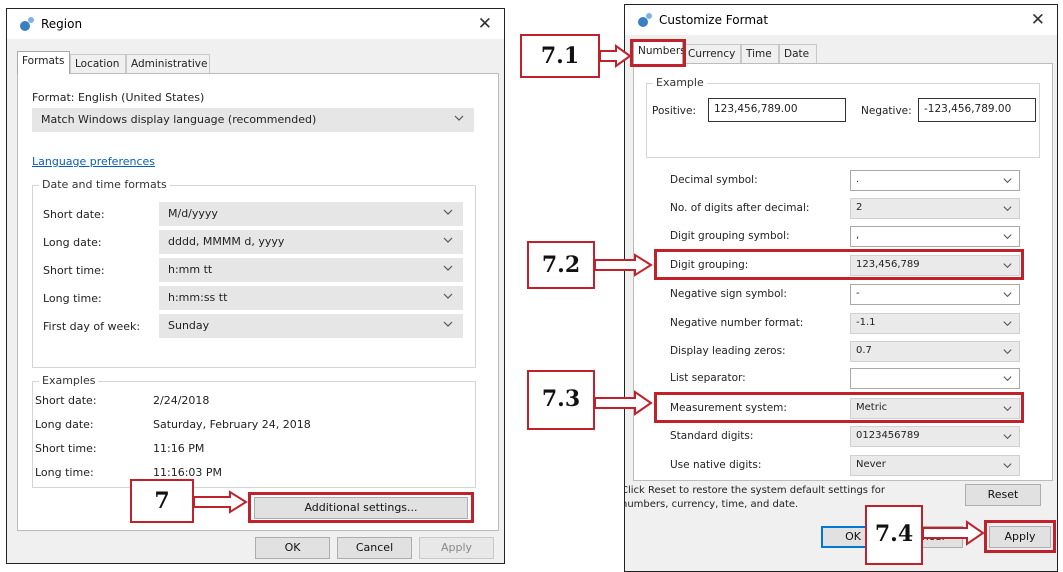  What do you see at coordinates (935, 294) in the screenshot?
I see `negative-sign-select: -` at bounding box center [935, 294].